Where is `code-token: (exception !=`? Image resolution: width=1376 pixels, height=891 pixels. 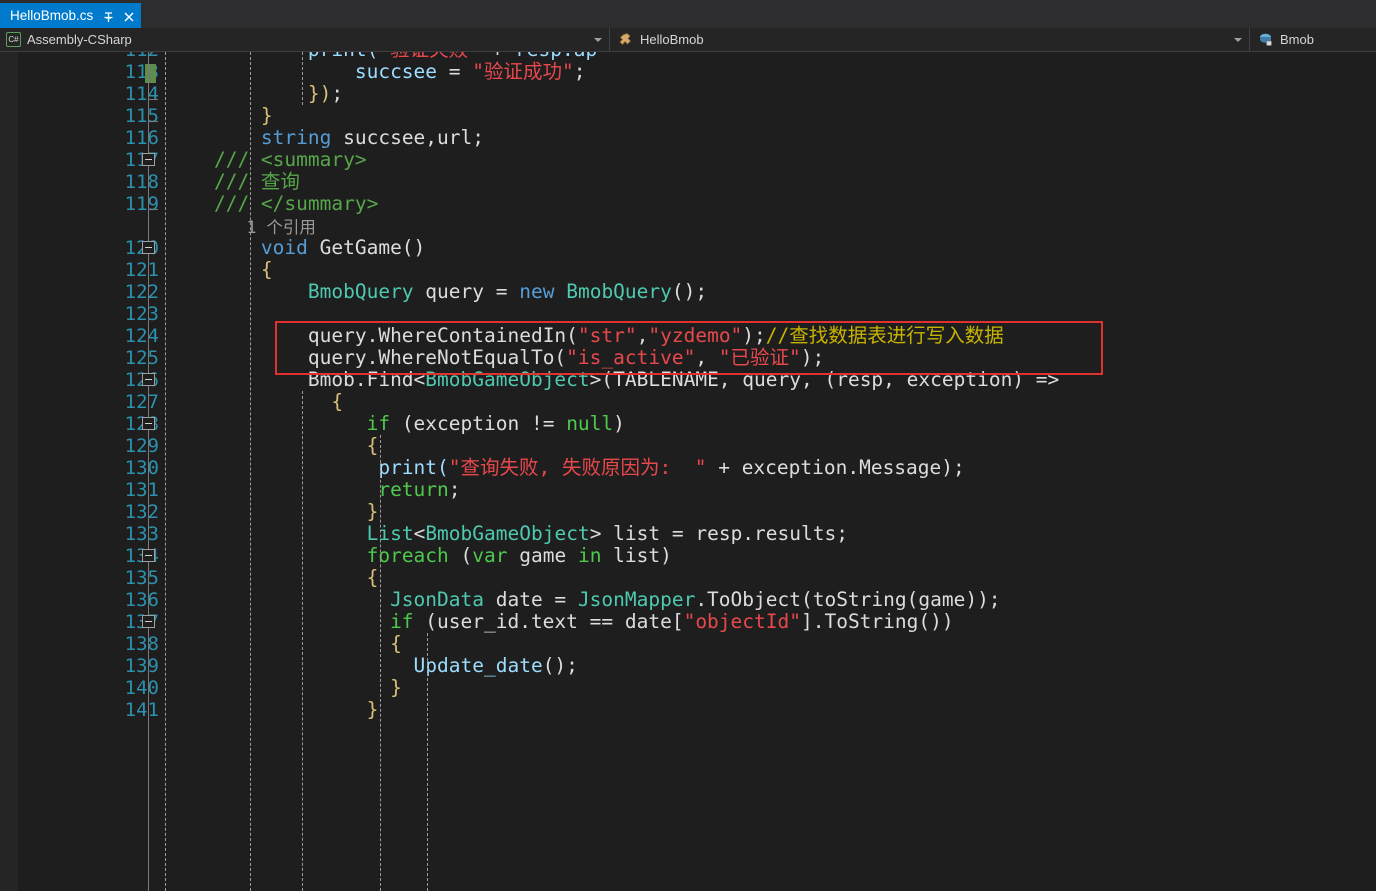 code-token: (exception != is located at coordinates (478, 423).